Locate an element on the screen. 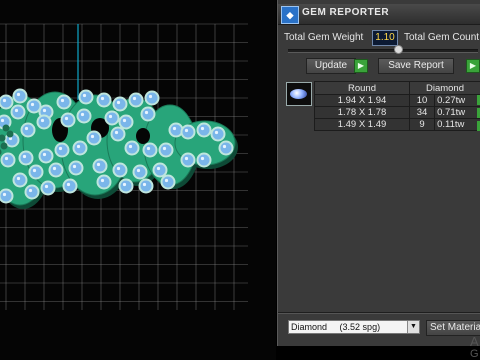 This screenshot has height=360, width=480. save-report-button: Save Report is located at coordinates (416, 66).